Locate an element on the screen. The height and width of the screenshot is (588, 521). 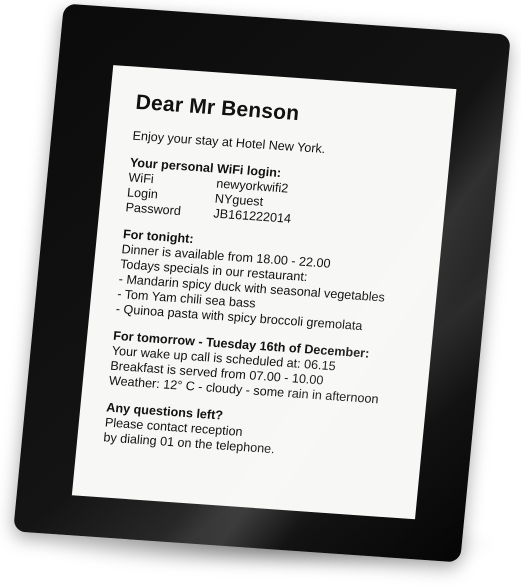
tomorrow-line: Your wake up call is scheduled at: 06.15 is located at coordinates (224, 358).